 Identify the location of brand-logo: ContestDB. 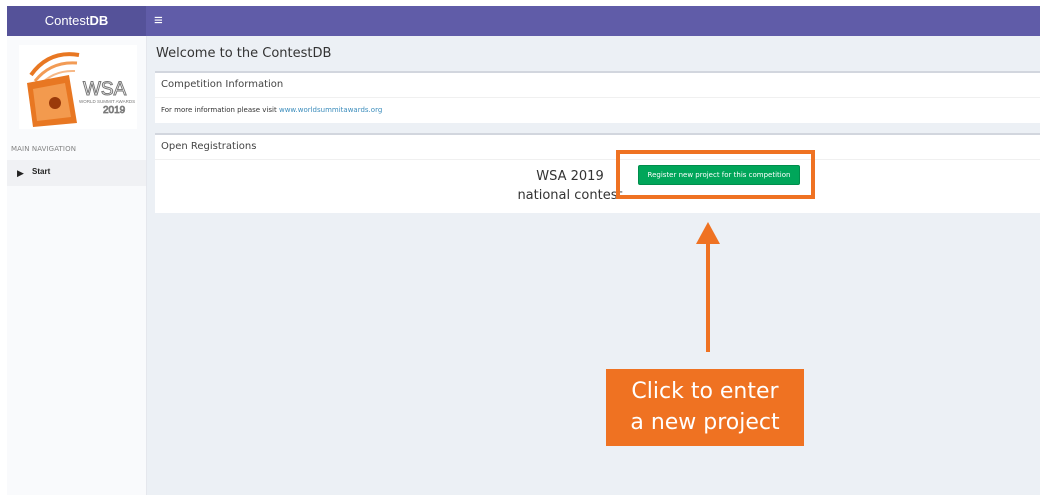
(76, 21).